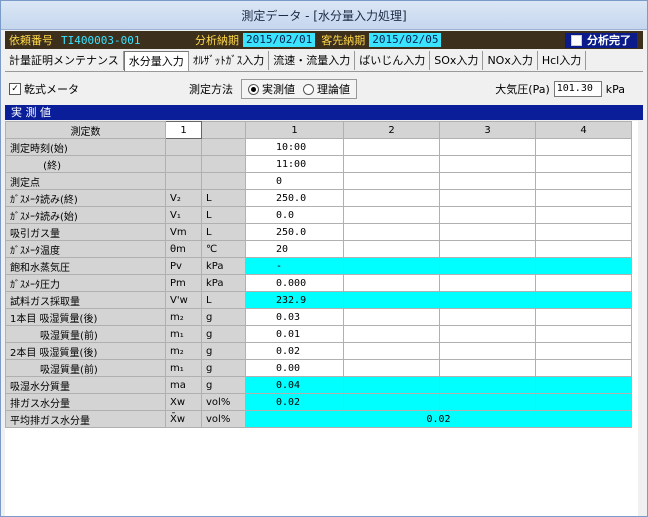 This screenshot has width=648, height=517. I want to click on row-symbol: Vm, so click(183, 232).